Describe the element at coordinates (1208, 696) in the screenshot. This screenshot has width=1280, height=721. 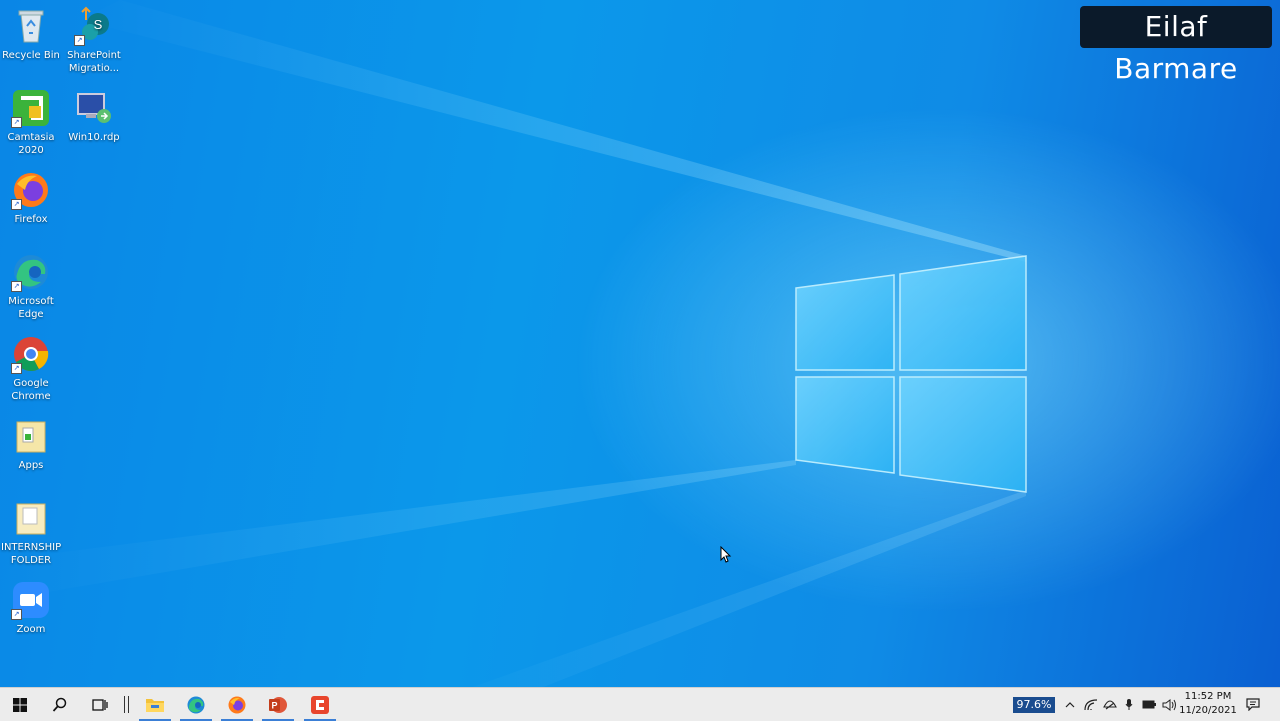
I see `clock-time: 11:52 PM` at that location.